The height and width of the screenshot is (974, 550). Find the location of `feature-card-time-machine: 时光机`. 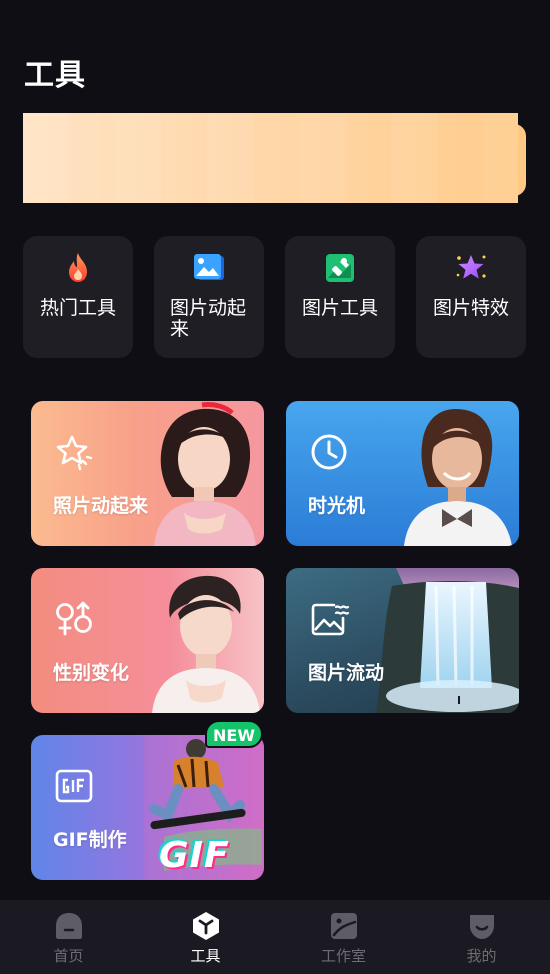

feature-card-time-machine: 时光机 is located at coordinates (402, 473).